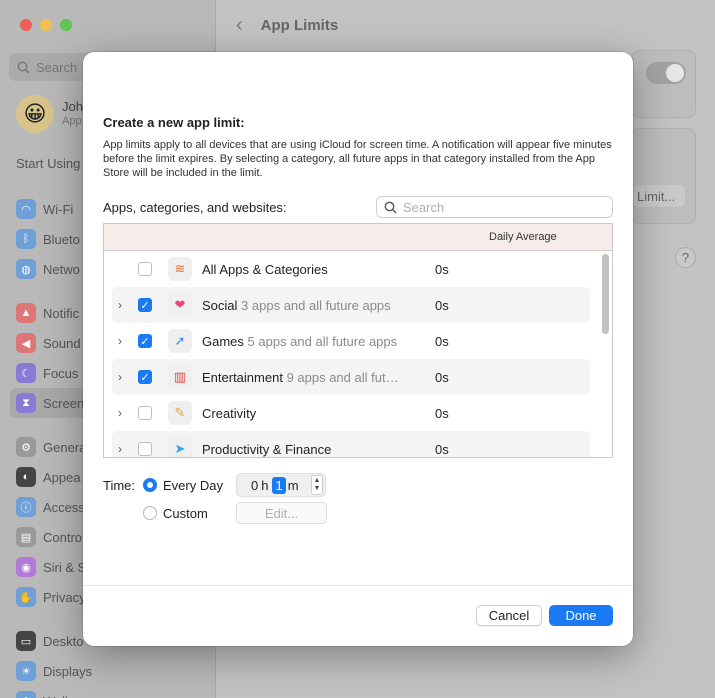  I want to click on main-header: ‹ App Limits, so click(287, 25).